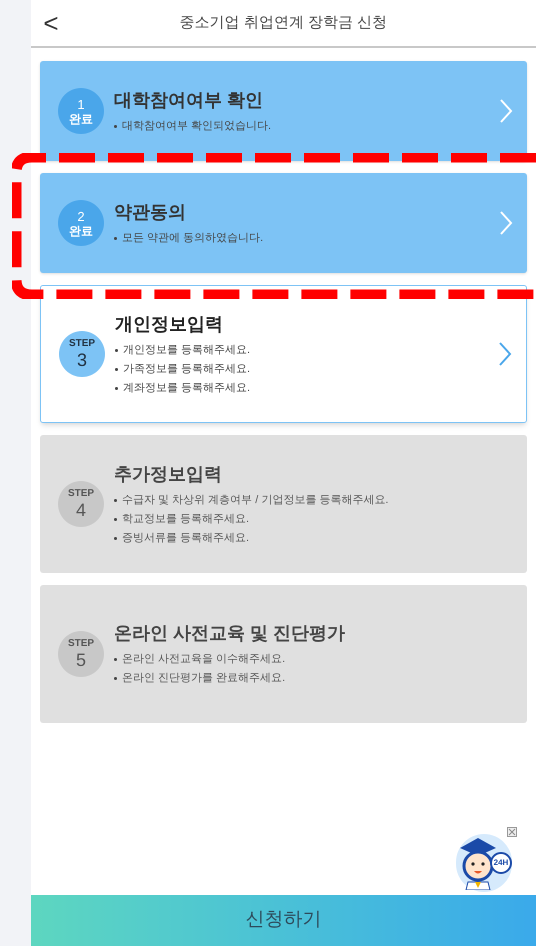 Image resolution: width=536 pixels, height=946 pixels. I want to click on step-note: 수급자 및 차상위 계층여부 / 기업정보를 등록해주세요., so click(255, 500).